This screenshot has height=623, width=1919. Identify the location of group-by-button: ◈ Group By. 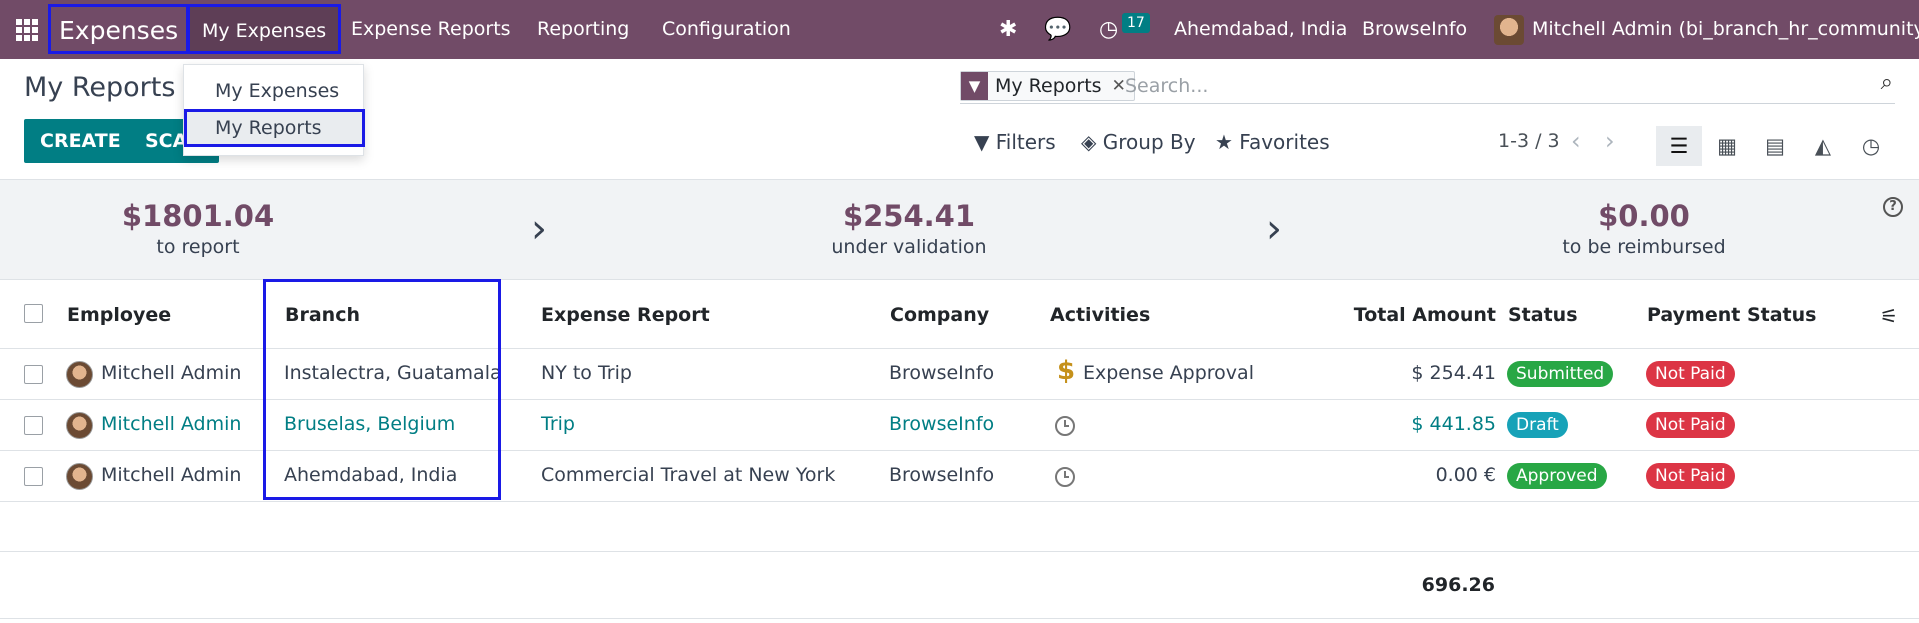
(1138, 142).